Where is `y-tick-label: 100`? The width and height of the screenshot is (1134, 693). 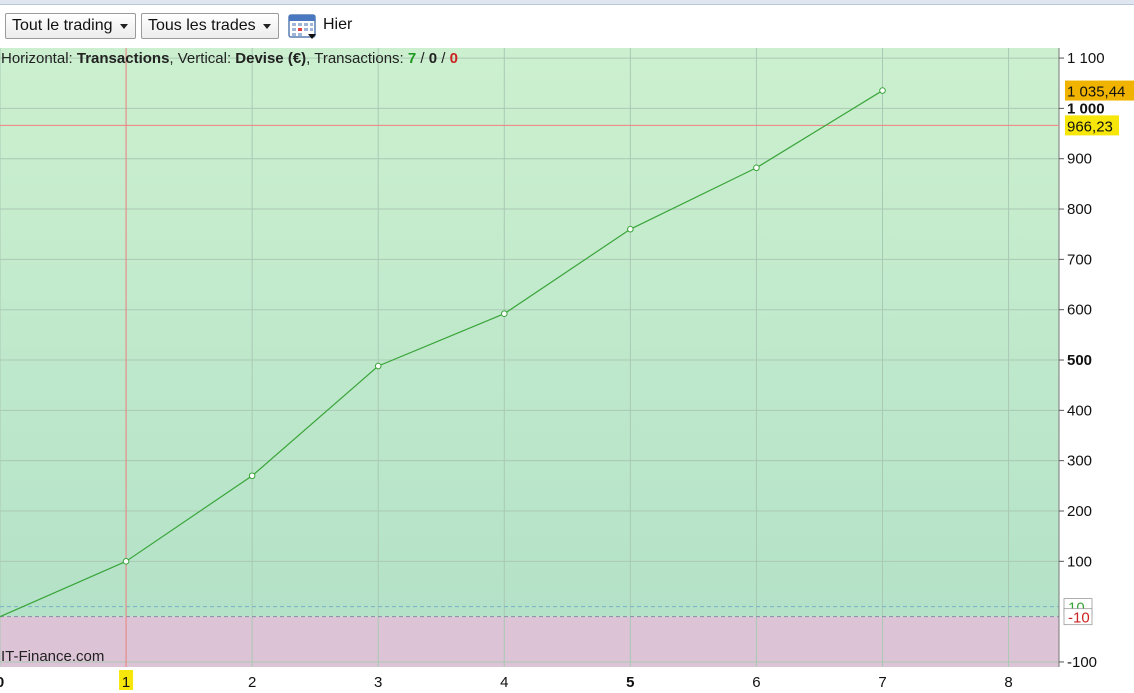
y-tick-label: 100 is located at coordinates (1079, 561).